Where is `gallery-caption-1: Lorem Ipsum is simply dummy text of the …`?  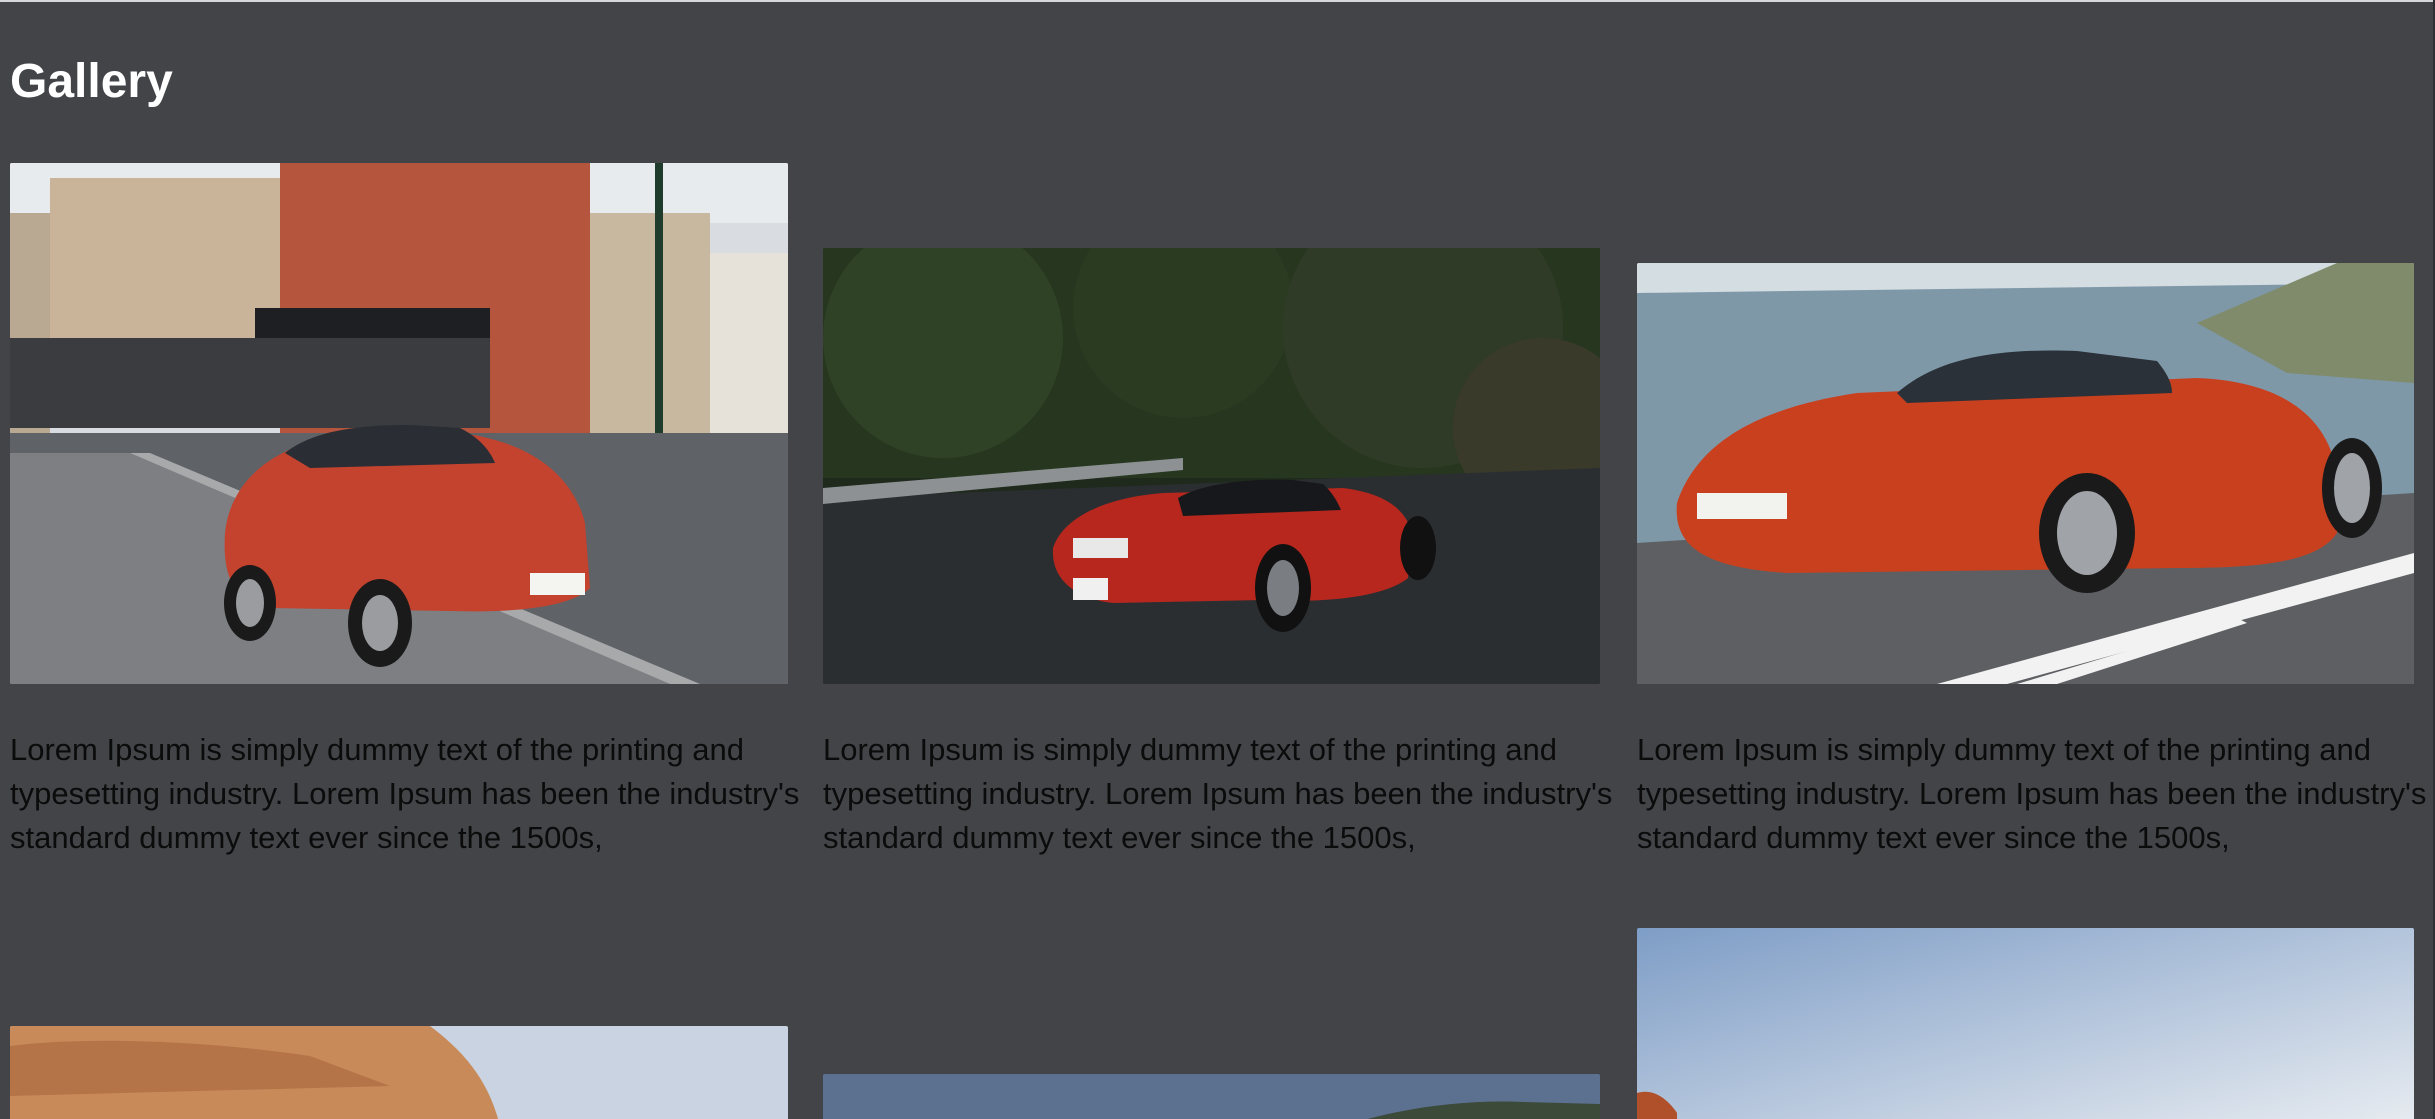 gallery-caption-1: Lorem Ipsum is simply dummy text of the … is located at coordinates (405, 793).